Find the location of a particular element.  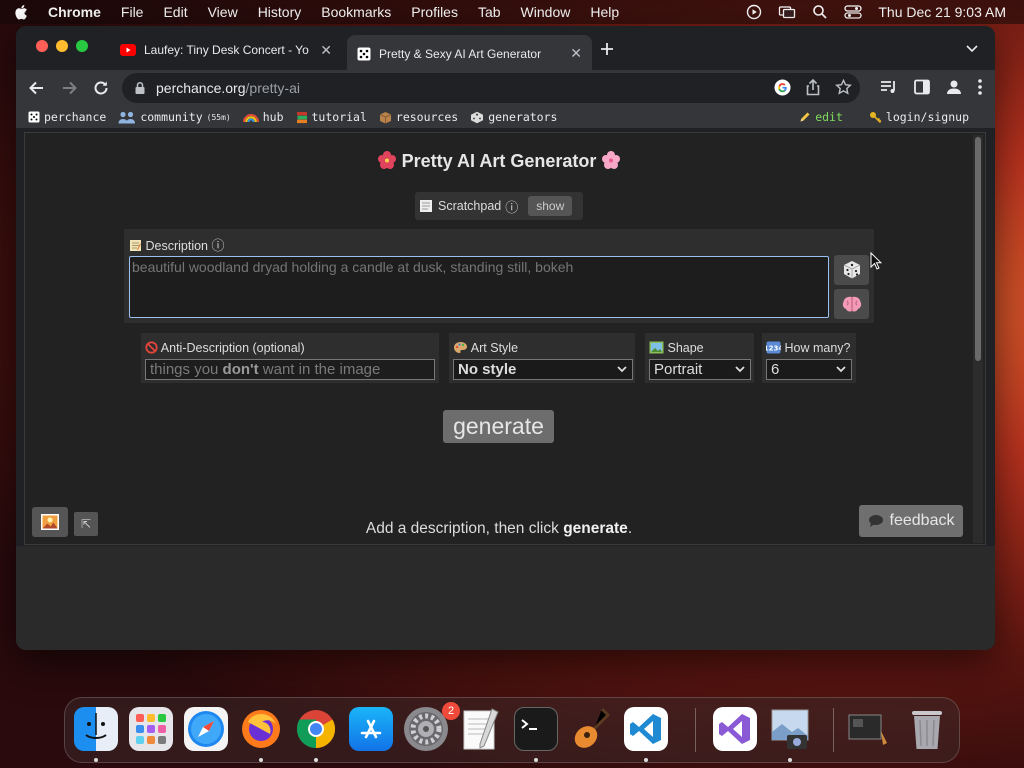

anti-description-input: things you don't want in the image is located at coordinates (290, 369).